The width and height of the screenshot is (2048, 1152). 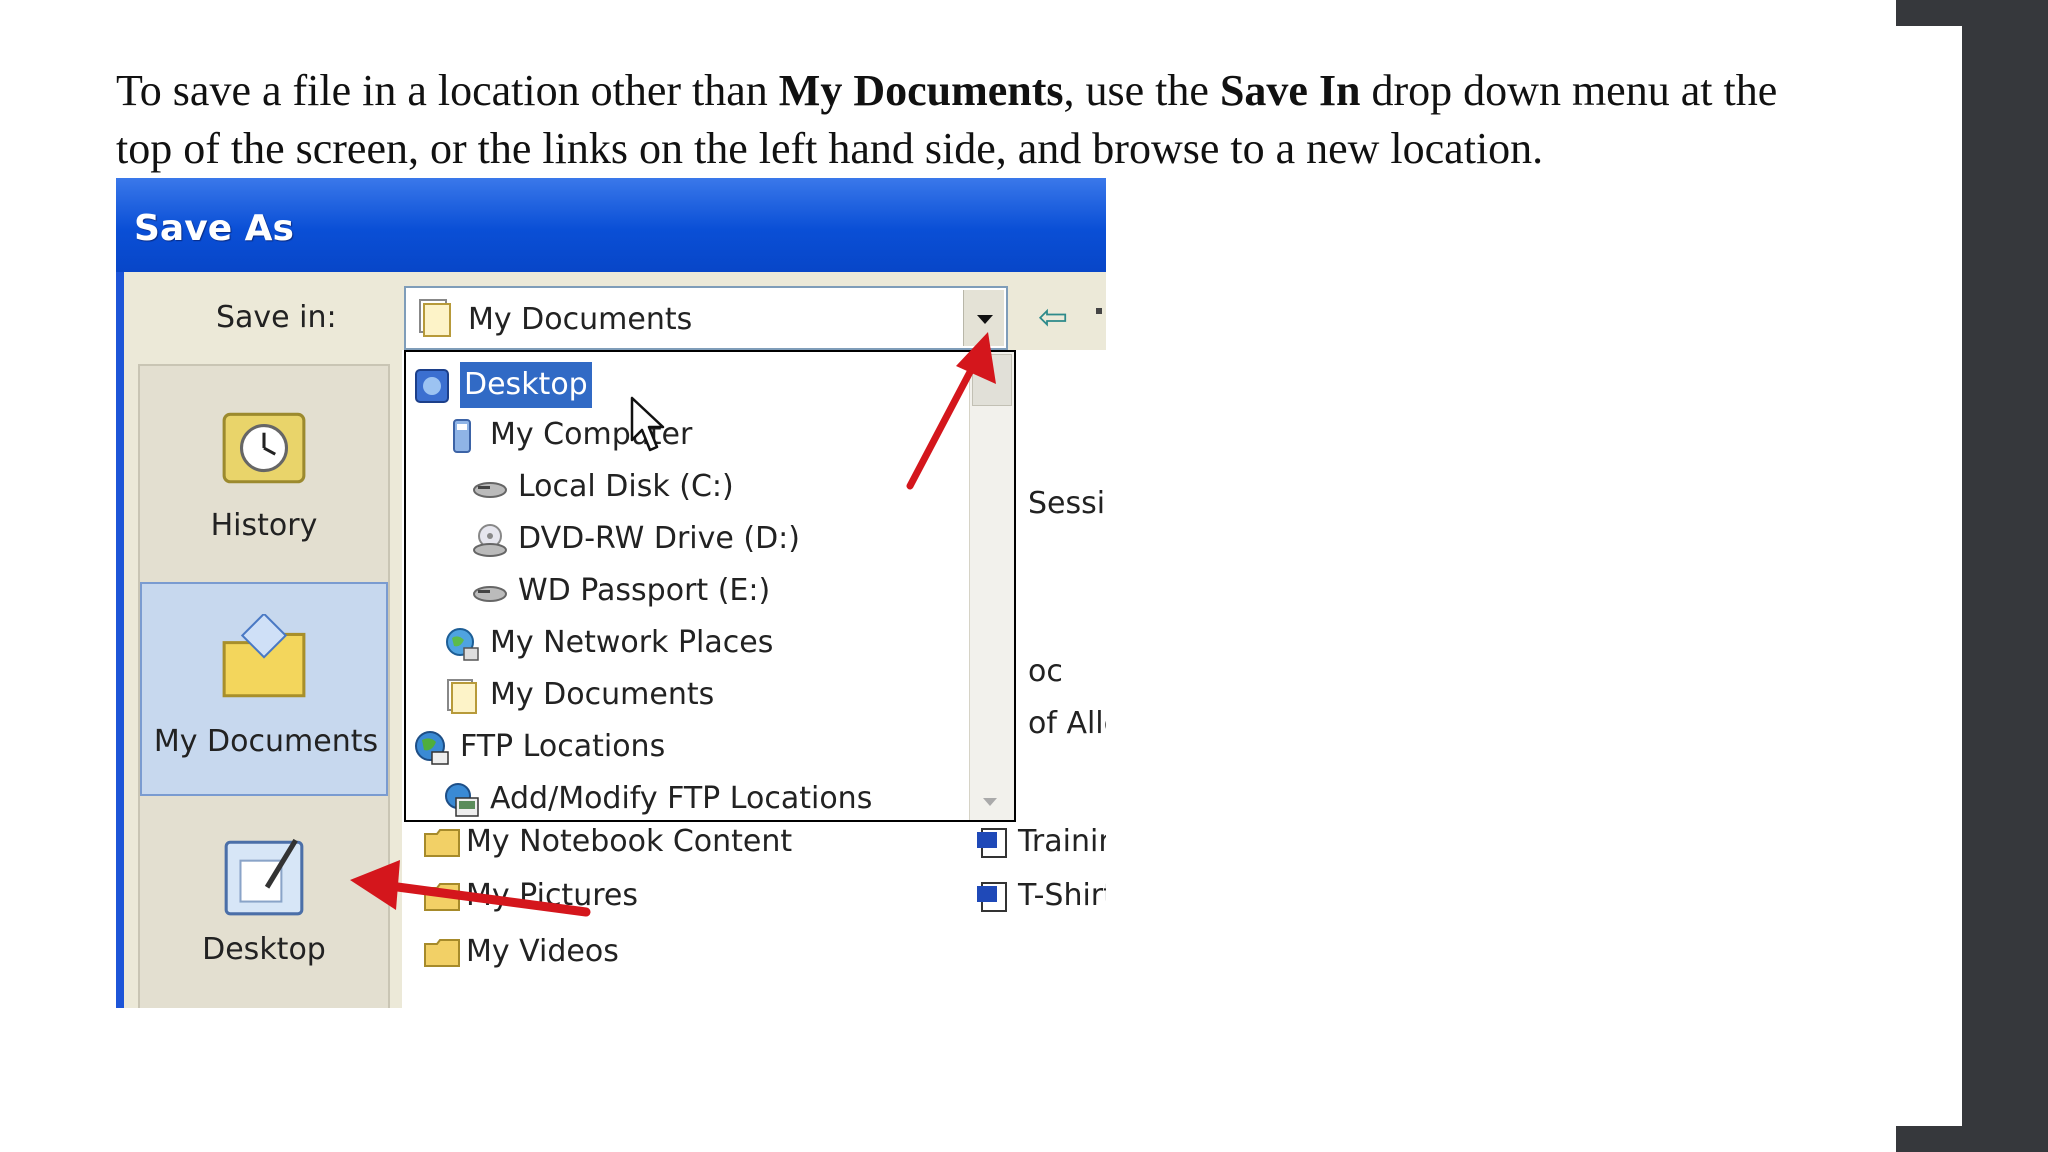 I want to click on back-arrow-icon: ⇦, so click(x=1053, y=317).